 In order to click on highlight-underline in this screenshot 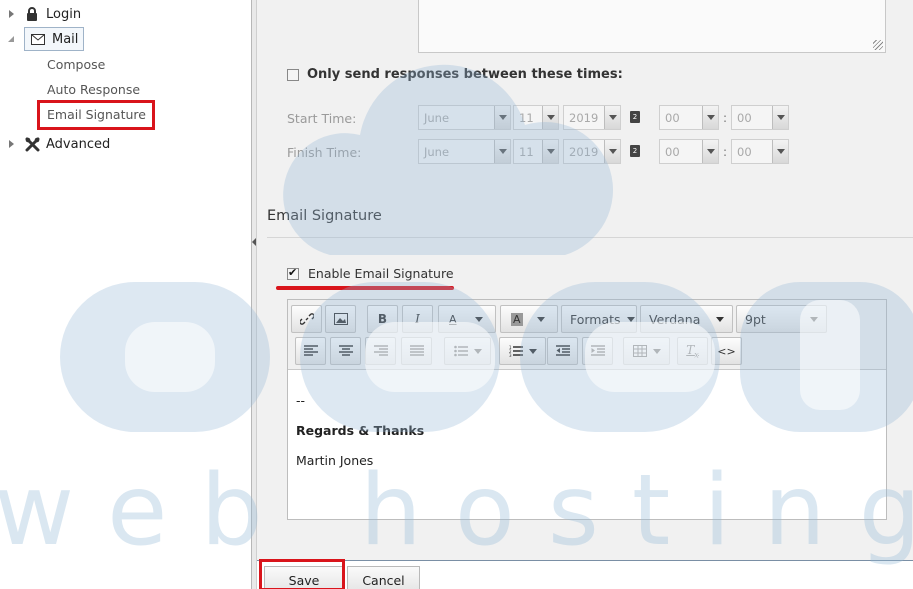, I will do `click(365, 288)`.